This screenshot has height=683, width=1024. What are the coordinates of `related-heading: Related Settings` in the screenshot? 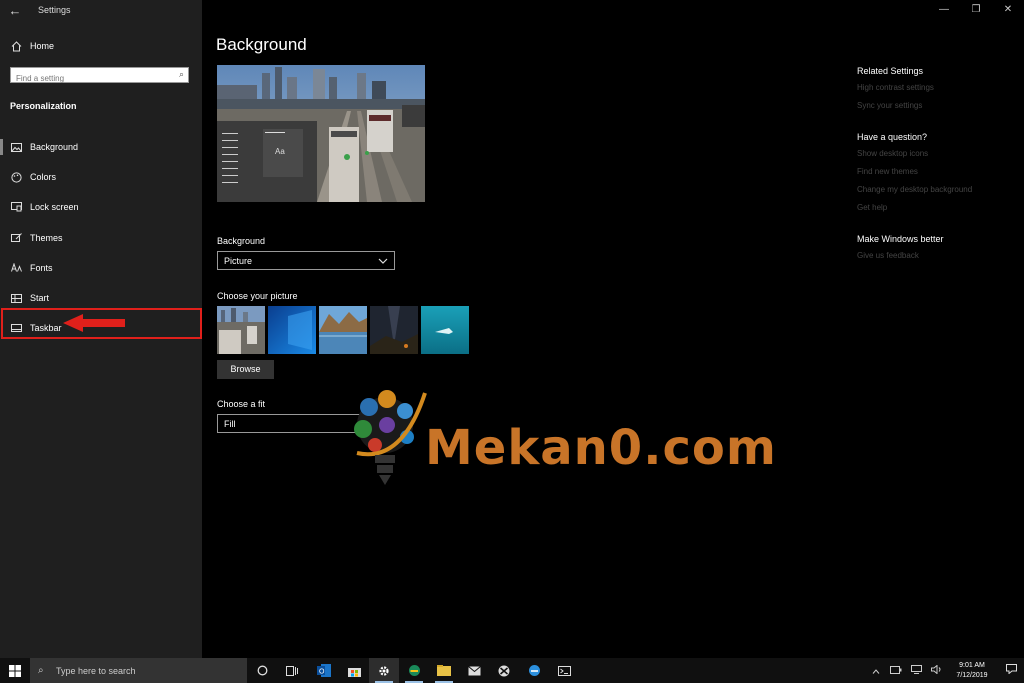 It's located at (890, 71).